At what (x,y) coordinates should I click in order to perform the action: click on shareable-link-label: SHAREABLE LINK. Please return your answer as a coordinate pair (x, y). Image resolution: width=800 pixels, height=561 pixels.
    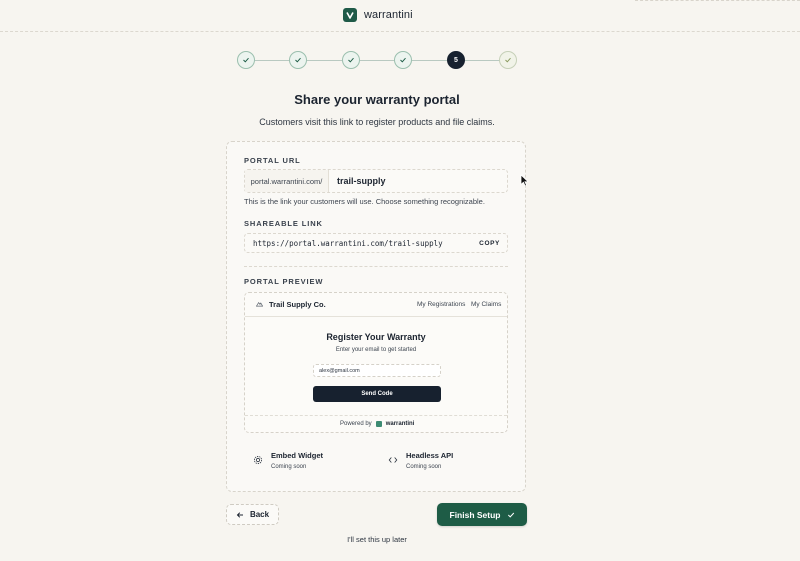
    Looking at the image, I should click on (283, 223).